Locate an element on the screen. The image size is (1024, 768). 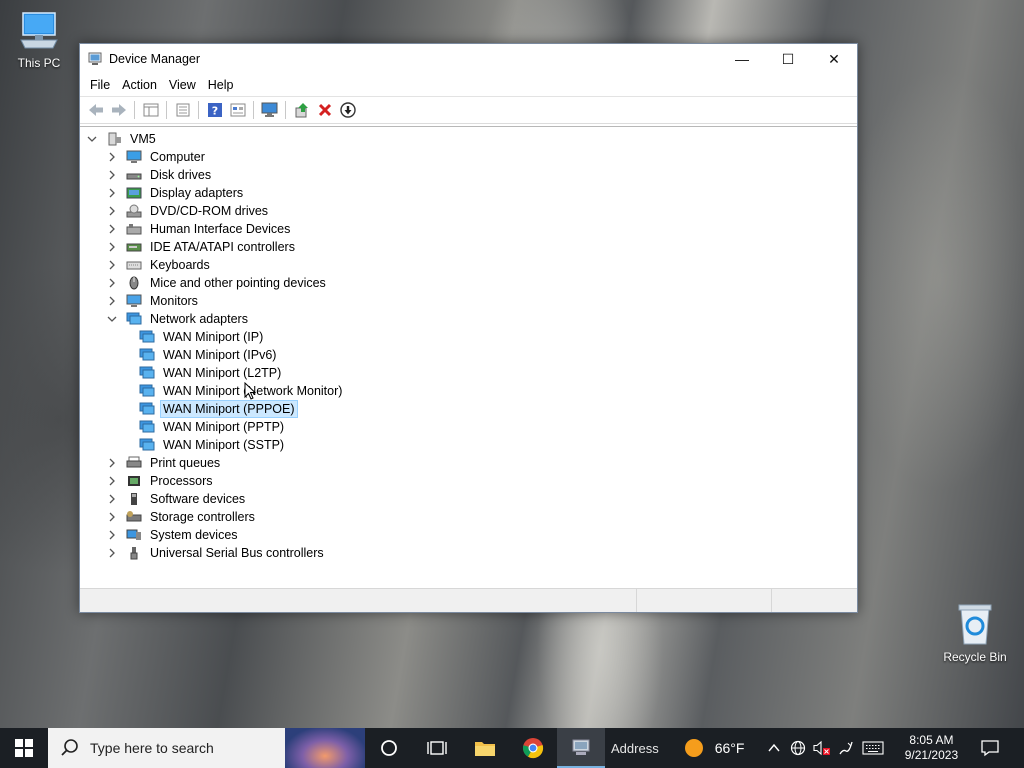
tree-device-wan-miniport-pppoe: WAN Miniport (PPPOE) is located at coordinates (214, 409).